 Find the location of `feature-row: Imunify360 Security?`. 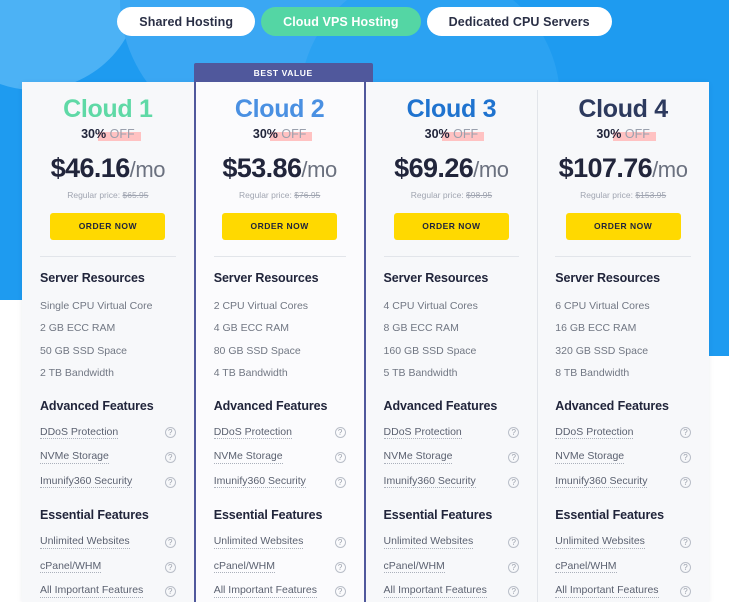

feature-row: Imunify360 Security? is located at coordinates (279, 482).